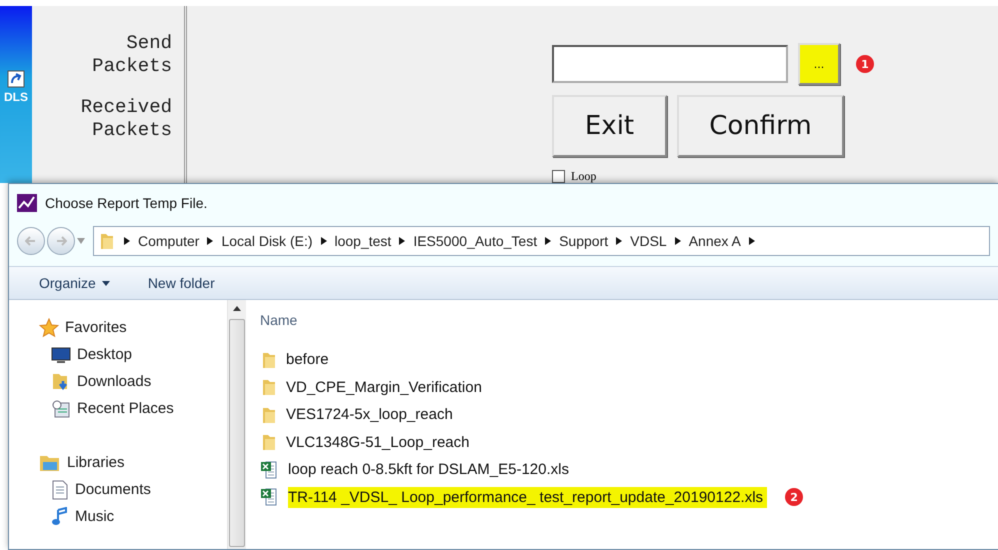 Image resolution: width=998 pixels, height=550 pixels. What do you see at coordinates (74, 283) in the screenshot?
I see `toolbar-button: Organize` at bounding box center [74, 283].